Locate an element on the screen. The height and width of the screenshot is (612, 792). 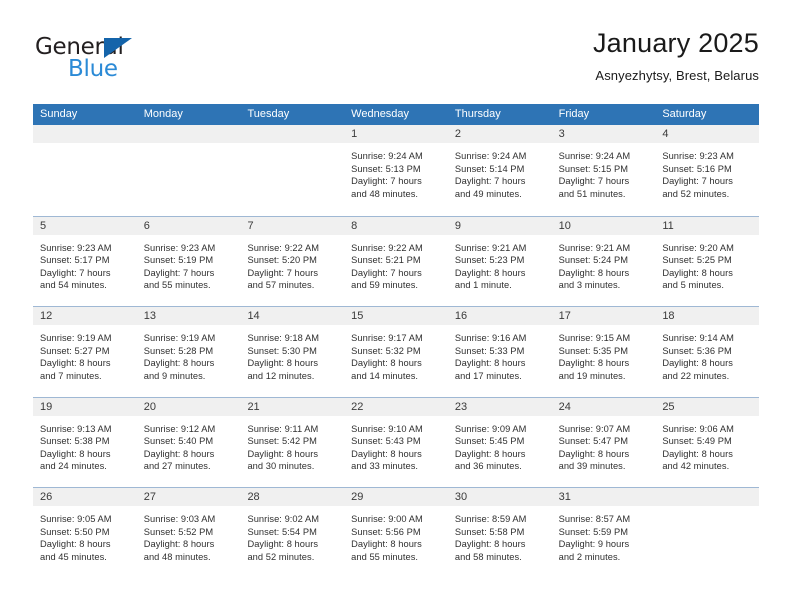
day-detail-line: Sunset: 5:25 PM is located at coordinates (697, 260).